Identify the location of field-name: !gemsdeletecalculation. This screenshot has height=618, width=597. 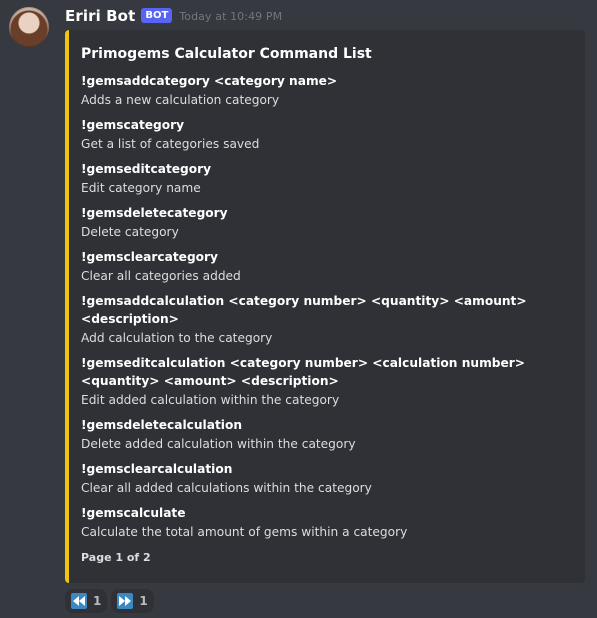
(162, 425).